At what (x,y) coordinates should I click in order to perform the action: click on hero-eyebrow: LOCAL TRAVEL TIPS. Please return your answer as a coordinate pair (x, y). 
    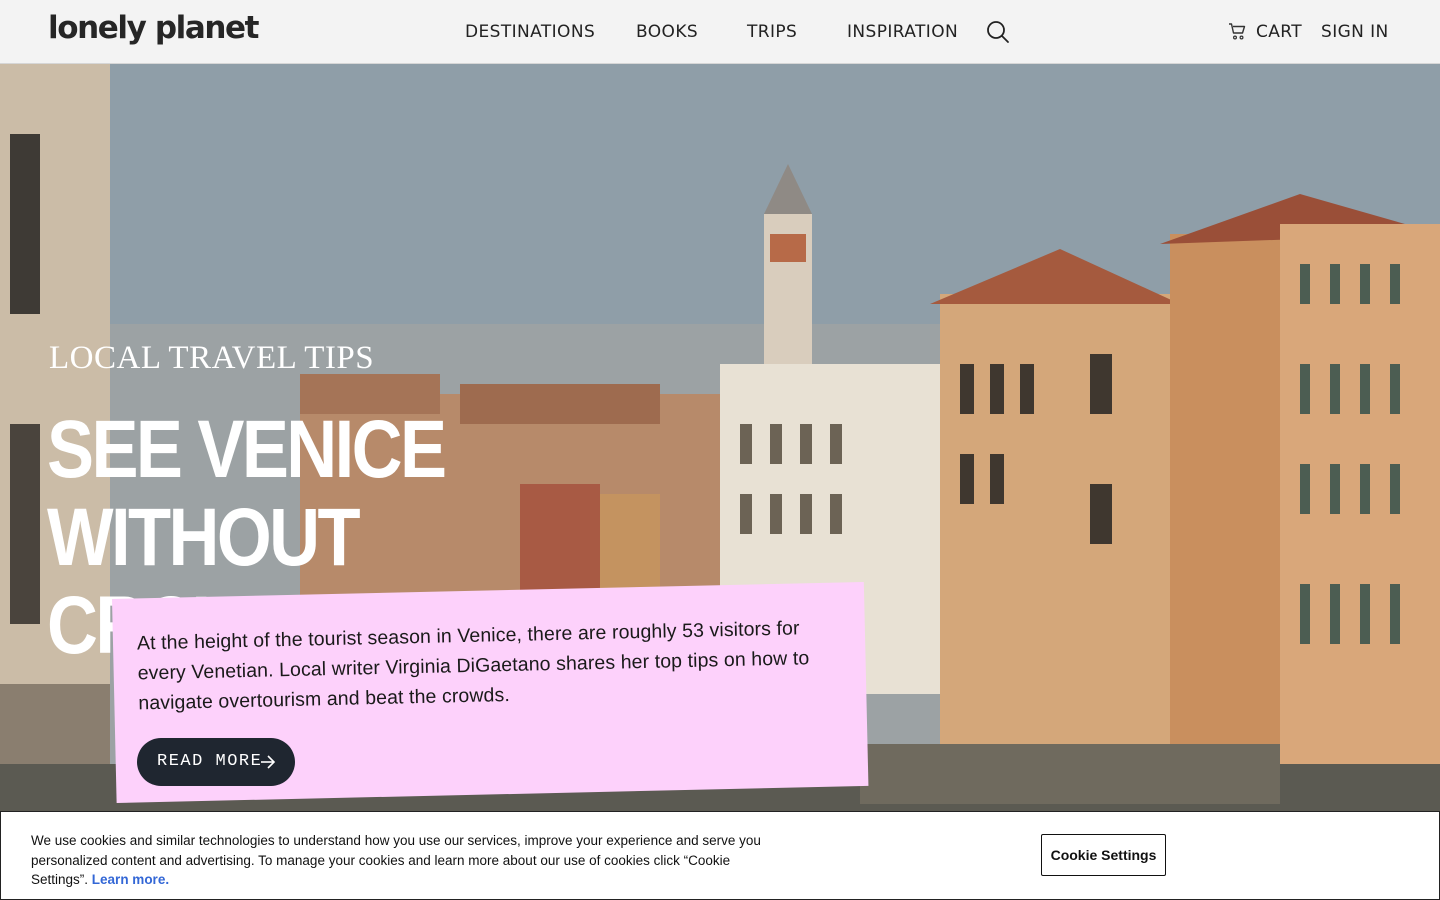
    Looking at the image, I should click on (212, 358).